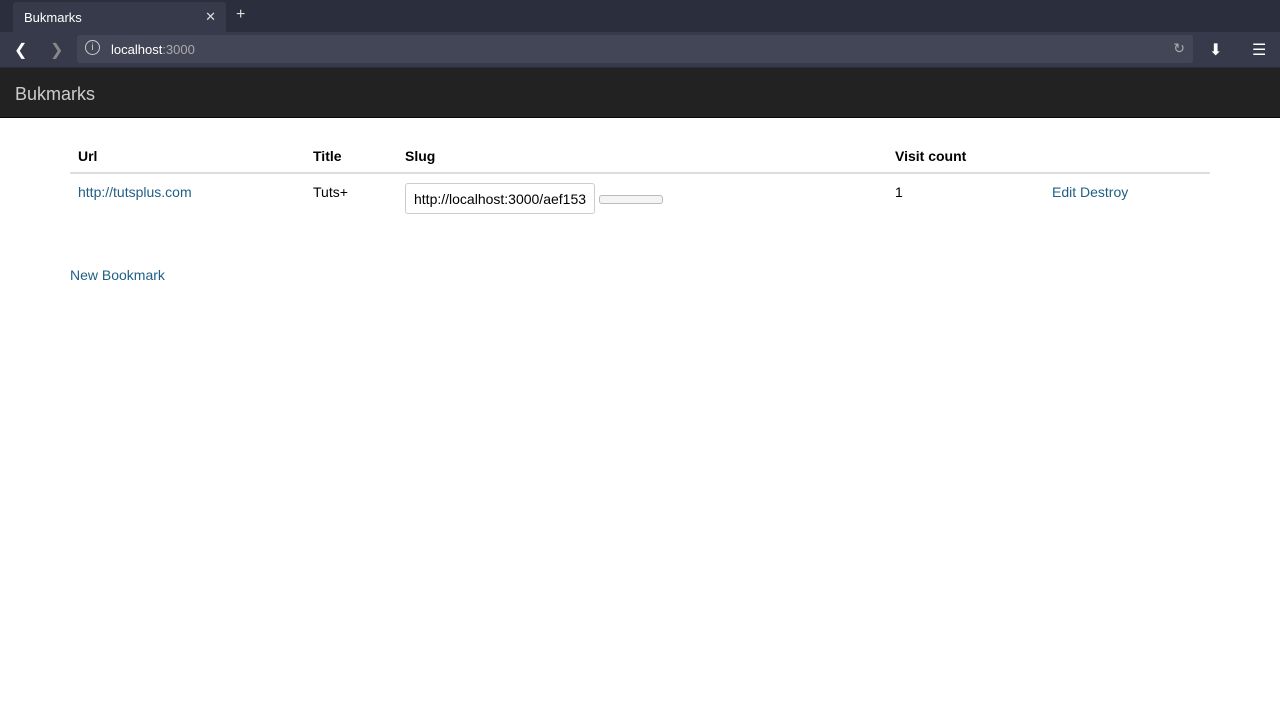 The width and height of the screenshot is (1280, 720). I want to click on header-actions, so click(1127, 156).